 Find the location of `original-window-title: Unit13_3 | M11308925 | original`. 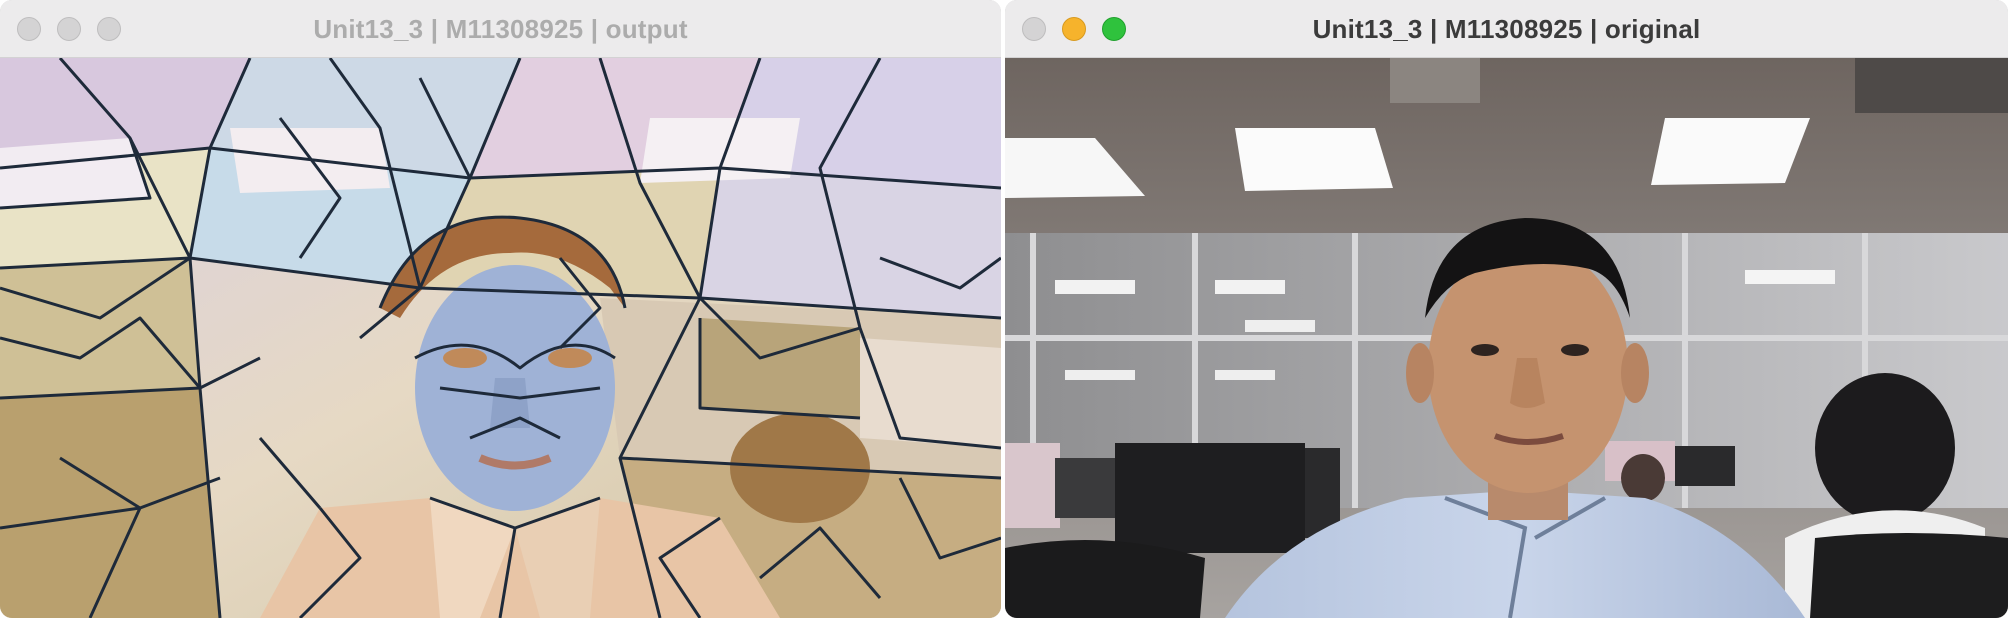

original-window-title: Unit13_3 | M11308925 | original is located at coordinates (1506, 29).